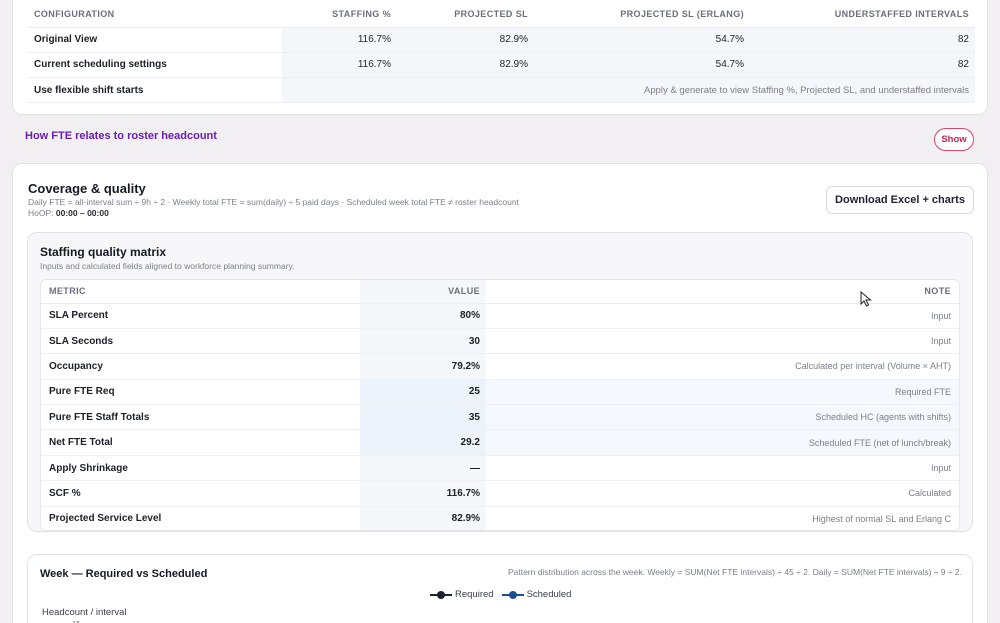  What do you see at coordinates (200, 417) in the screenshot?
I see `metric-name: Pure FTE Staff Totals` at bounding box center [200, 417].